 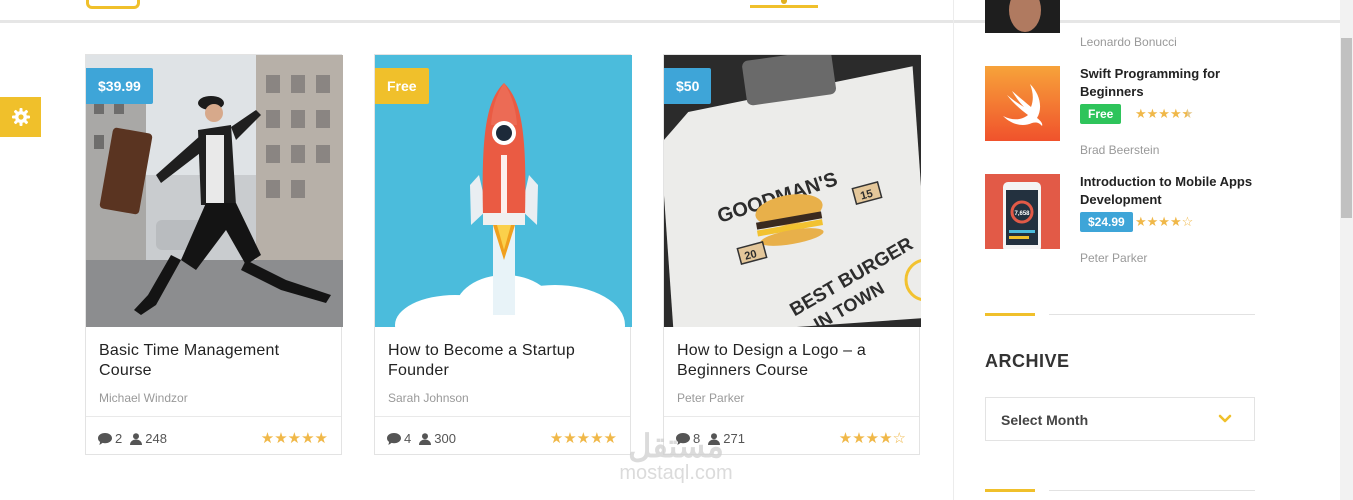 I want to click on course-title: Basic Time Management Course, so click(x=211, y=361).